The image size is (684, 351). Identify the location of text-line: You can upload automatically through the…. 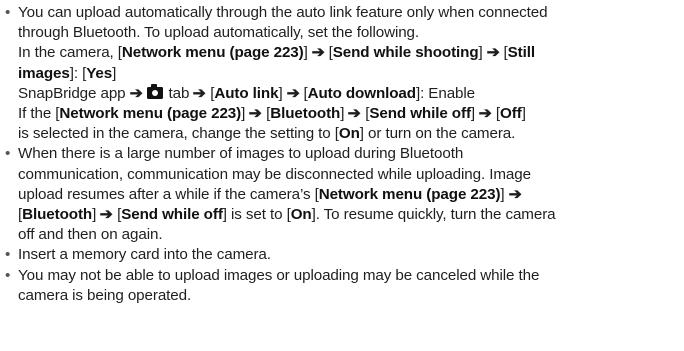
(351, 13).